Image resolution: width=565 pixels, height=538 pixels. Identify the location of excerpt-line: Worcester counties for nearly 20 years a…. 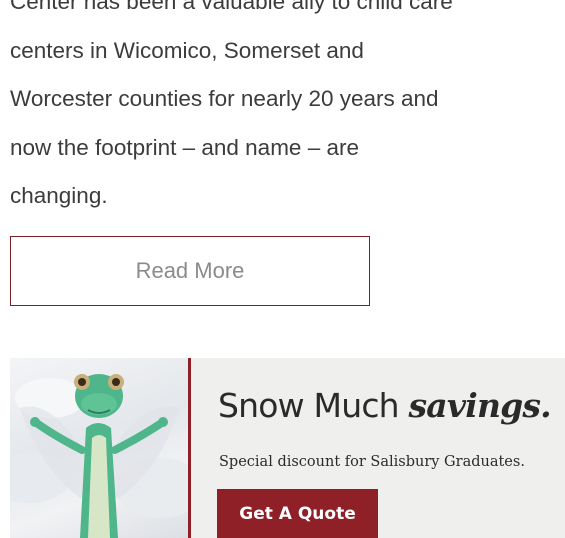
(224, 98).